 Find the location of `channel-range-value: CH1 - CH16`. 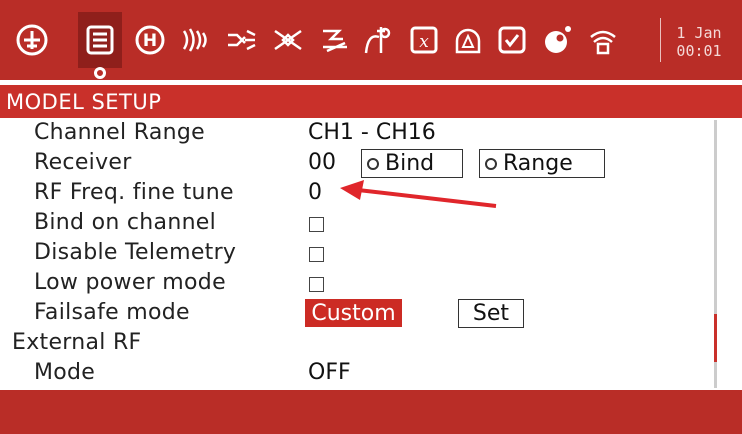

channel-range-value: CH1 - CH16 is located at coordinates (372, 132).